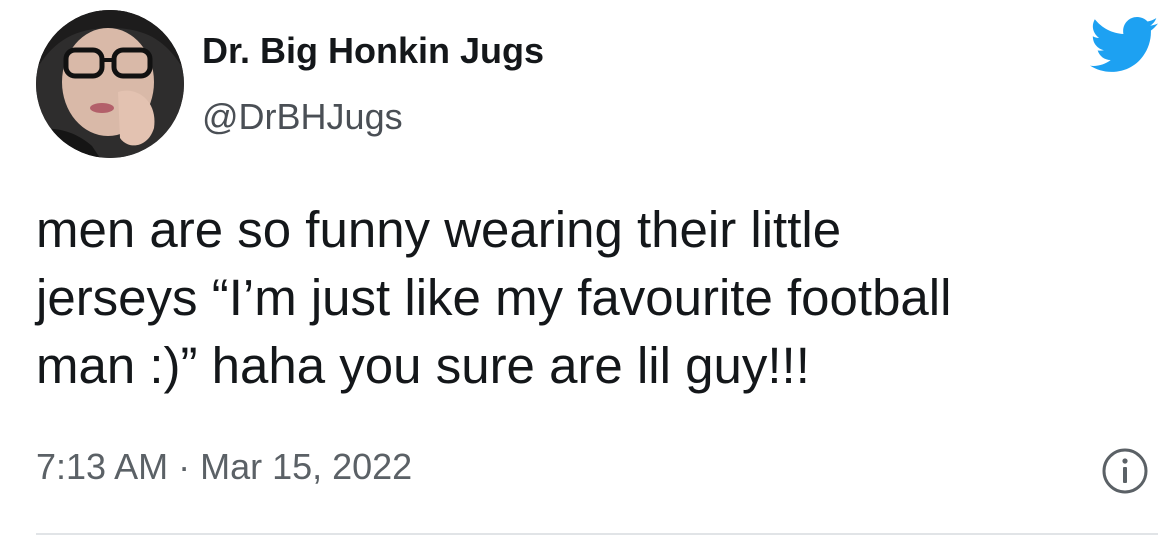  What do you see at coordinates (302, 117) in the screenshot?
I see `author-handle: @DrBHJugs` at bounding box center [302, 117].